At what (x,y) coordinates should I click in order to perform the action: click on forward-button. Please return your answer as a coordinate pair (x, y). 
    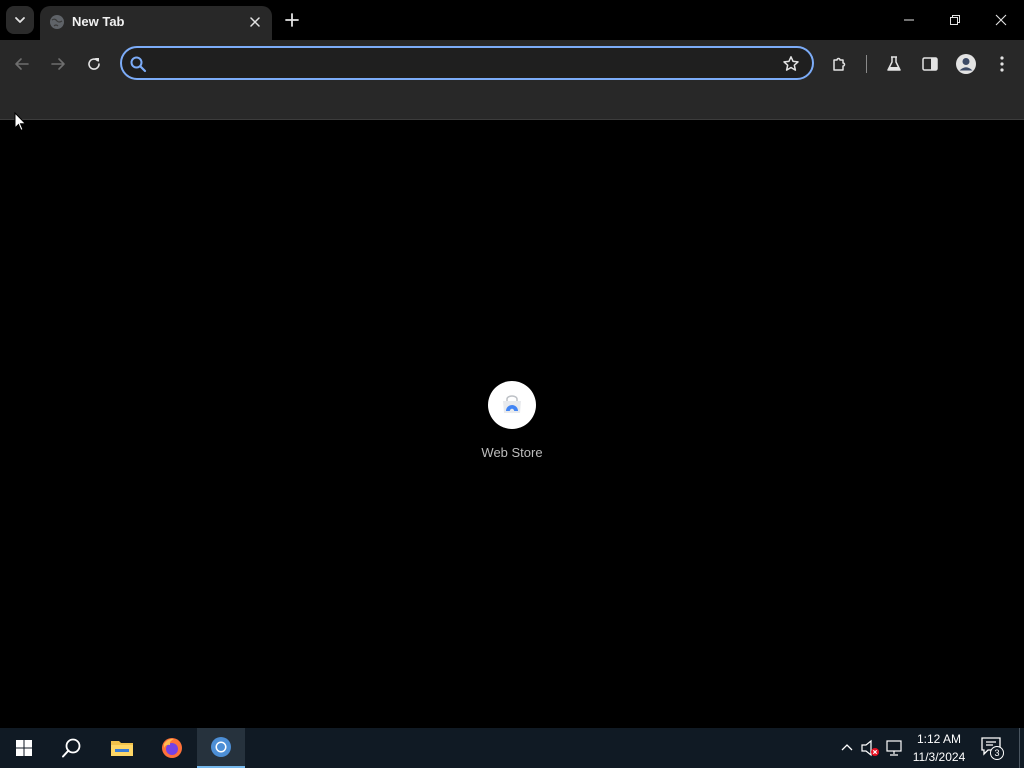
    Looking at the image, I should click on (58, 64).